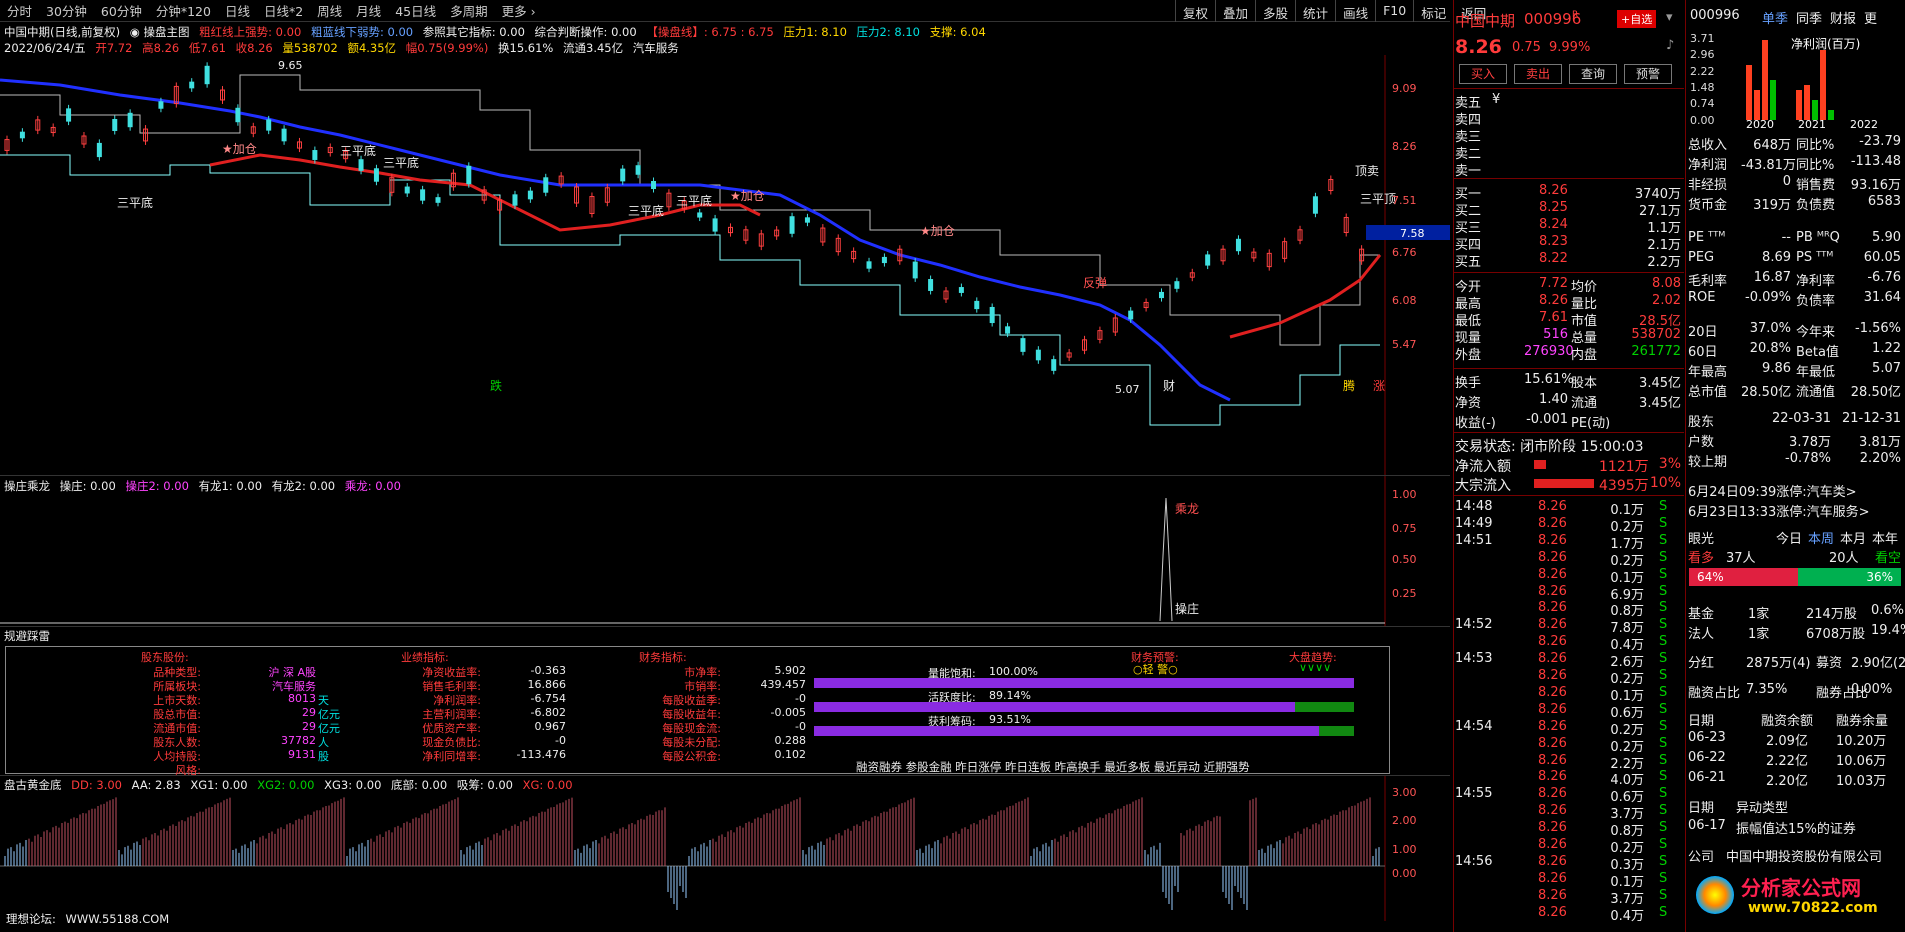  What do you see at coordinates (1433, 11) in the screenshot?
I see `tool-button-6: 标记` at bounding box center [1433, 11].